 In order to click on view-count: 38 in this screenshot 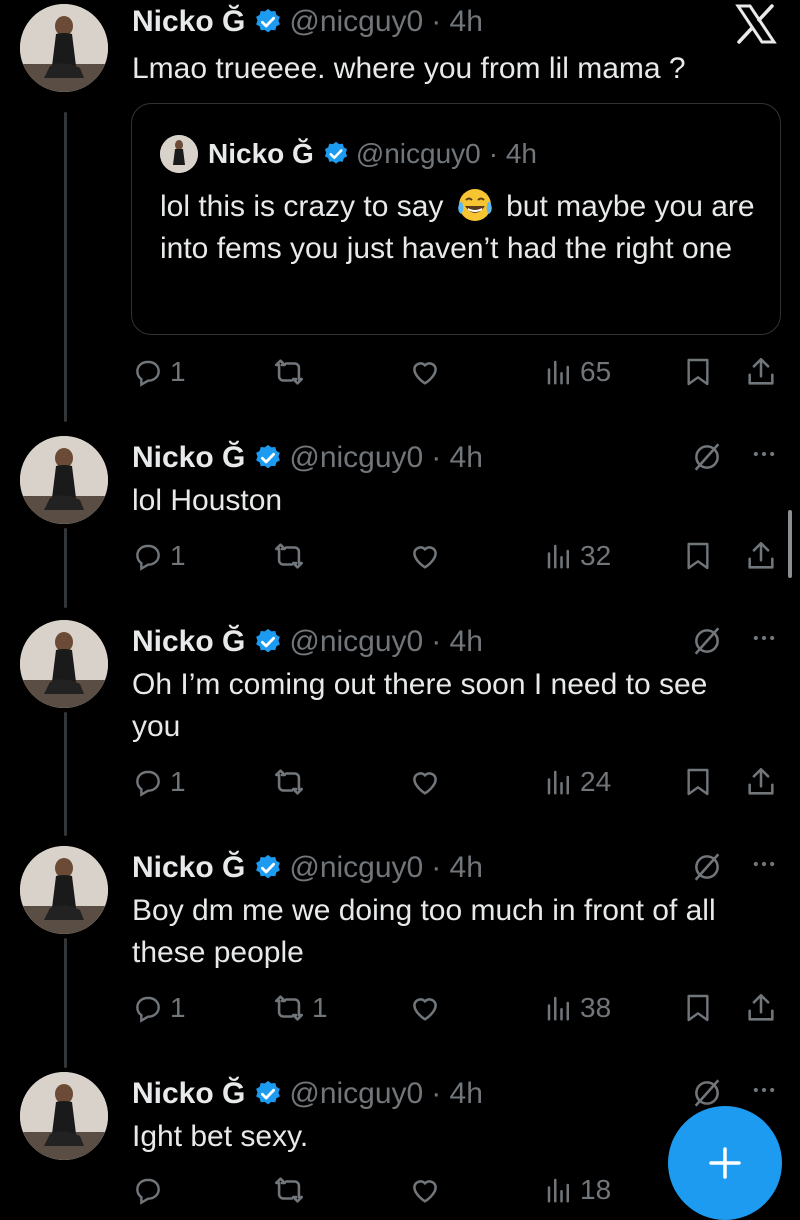, I will do `click(596, 1007)`.